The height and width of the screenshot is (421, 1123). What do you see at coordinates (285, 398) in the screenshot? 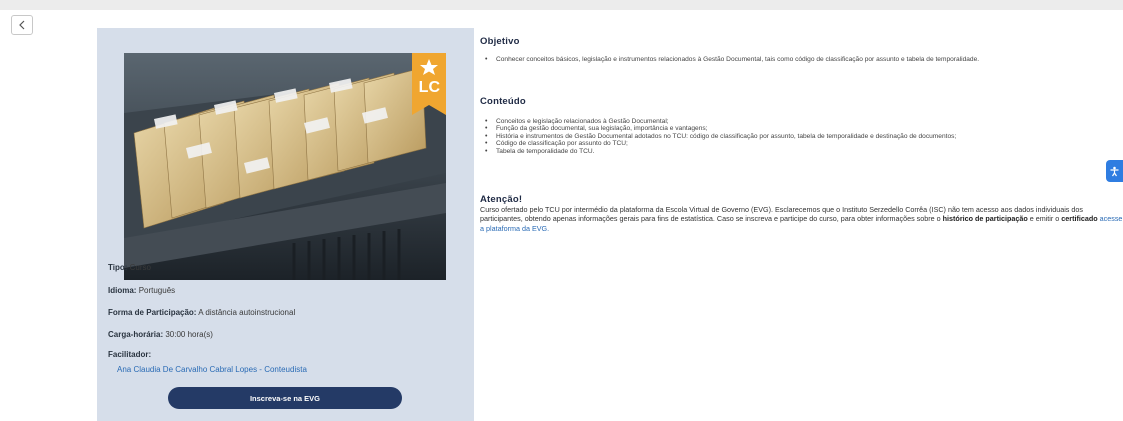
I see `enroll-evg-button: Inscreva-se na EVG` at bounding box center [285, 398].